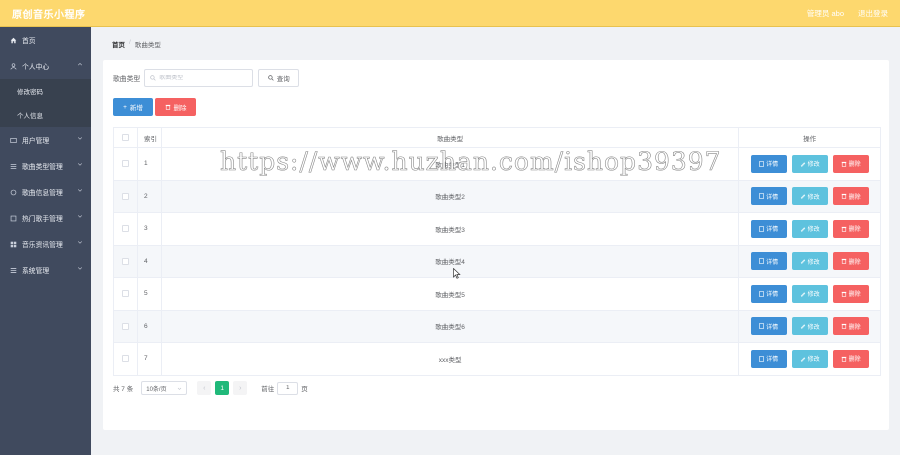  Describe the element at coordinates (180, 108) in the screenshot. I see `batch-delete-label: 删除` at that location.